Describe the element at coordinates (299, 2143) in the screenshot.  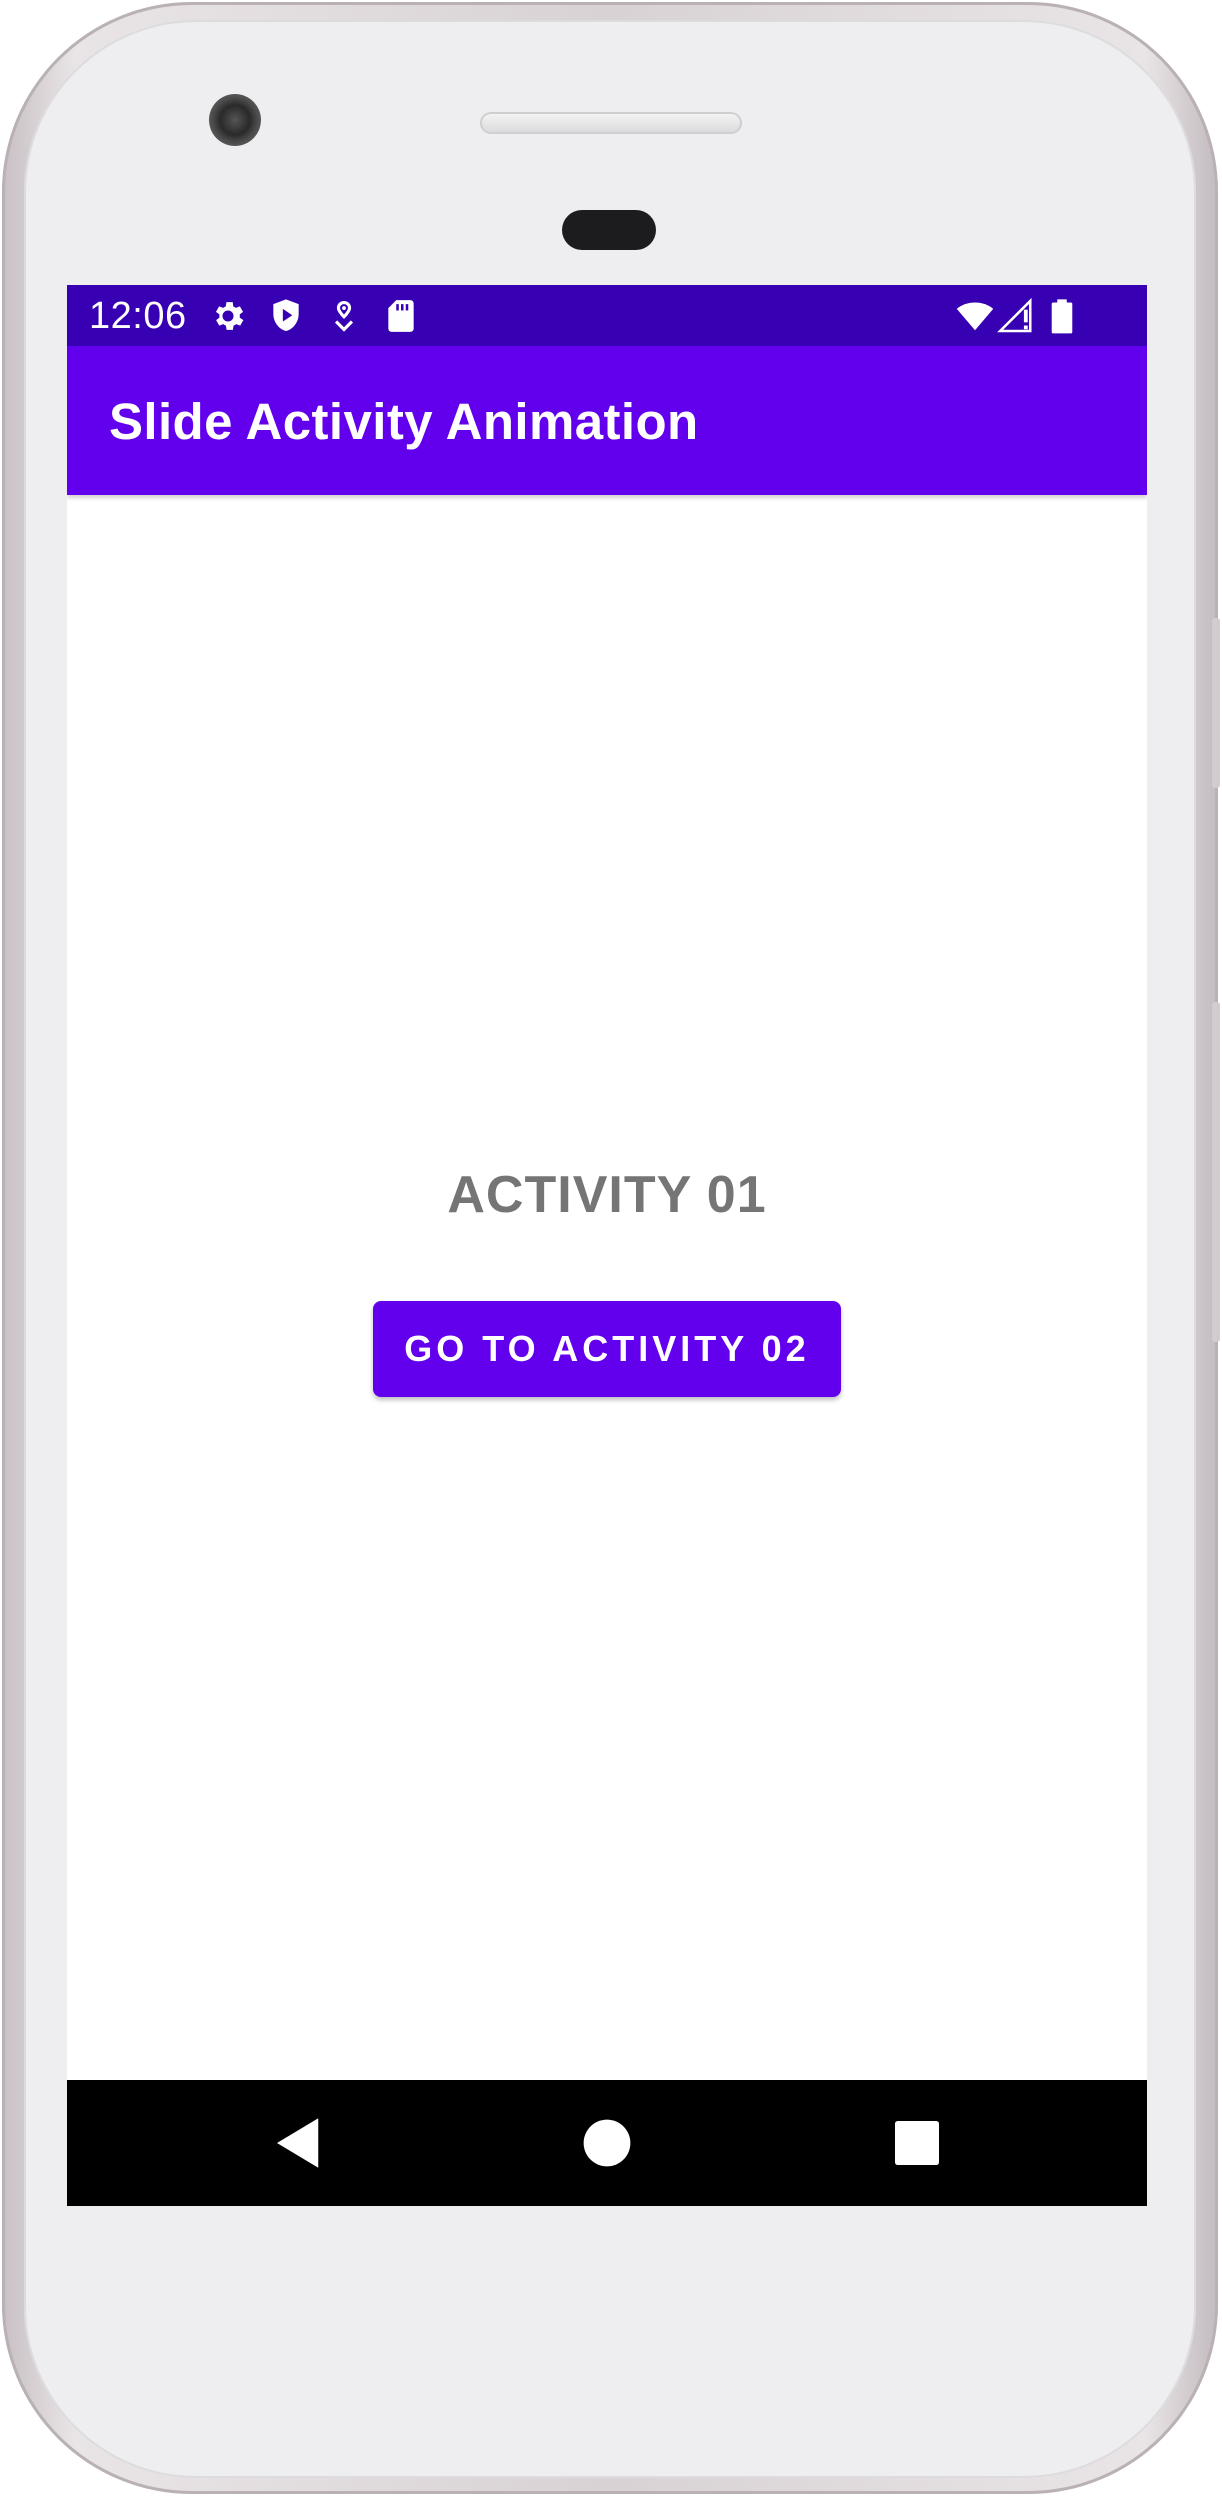
I see `back-icon` at that location.